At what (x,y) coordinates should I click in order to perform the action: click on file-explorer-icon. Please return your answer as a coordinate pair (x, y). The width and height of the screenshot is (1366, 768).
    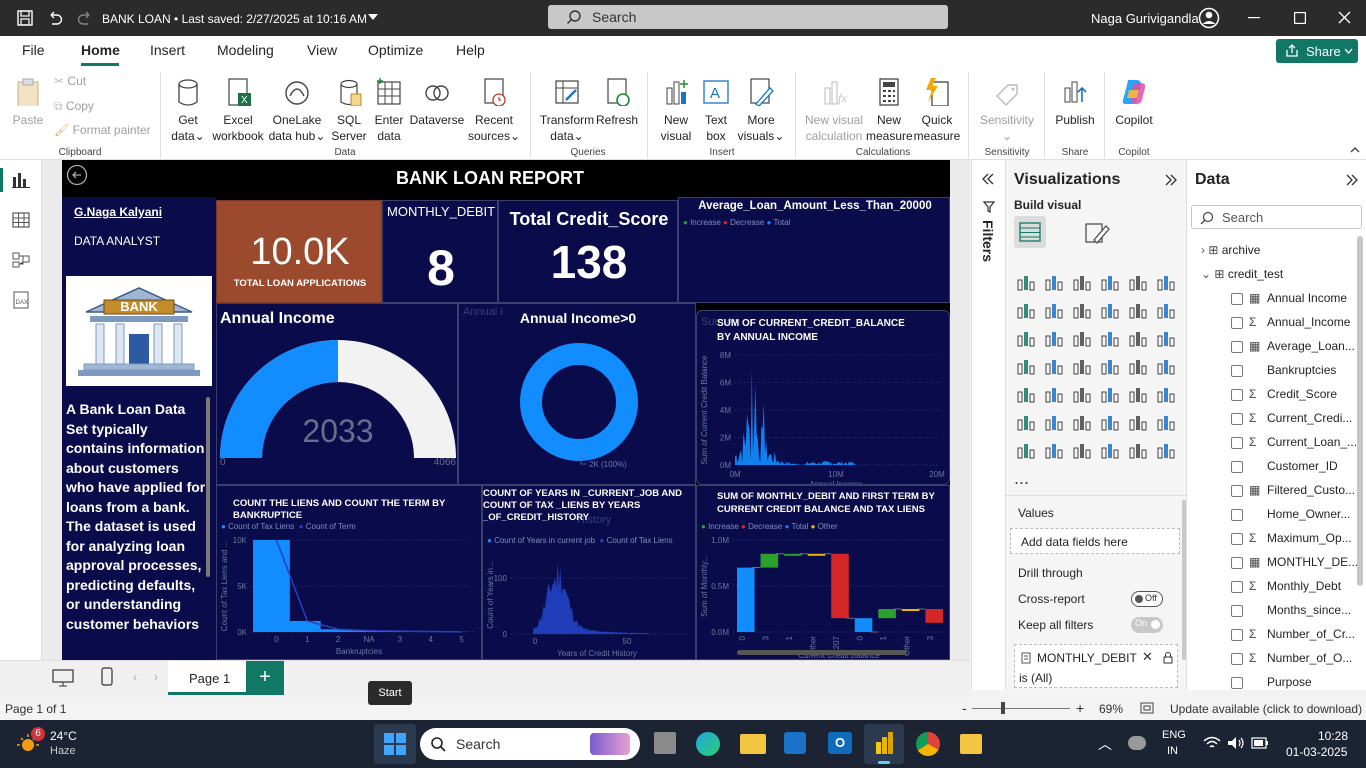
    Looking at the image, I should click on (753, 744).